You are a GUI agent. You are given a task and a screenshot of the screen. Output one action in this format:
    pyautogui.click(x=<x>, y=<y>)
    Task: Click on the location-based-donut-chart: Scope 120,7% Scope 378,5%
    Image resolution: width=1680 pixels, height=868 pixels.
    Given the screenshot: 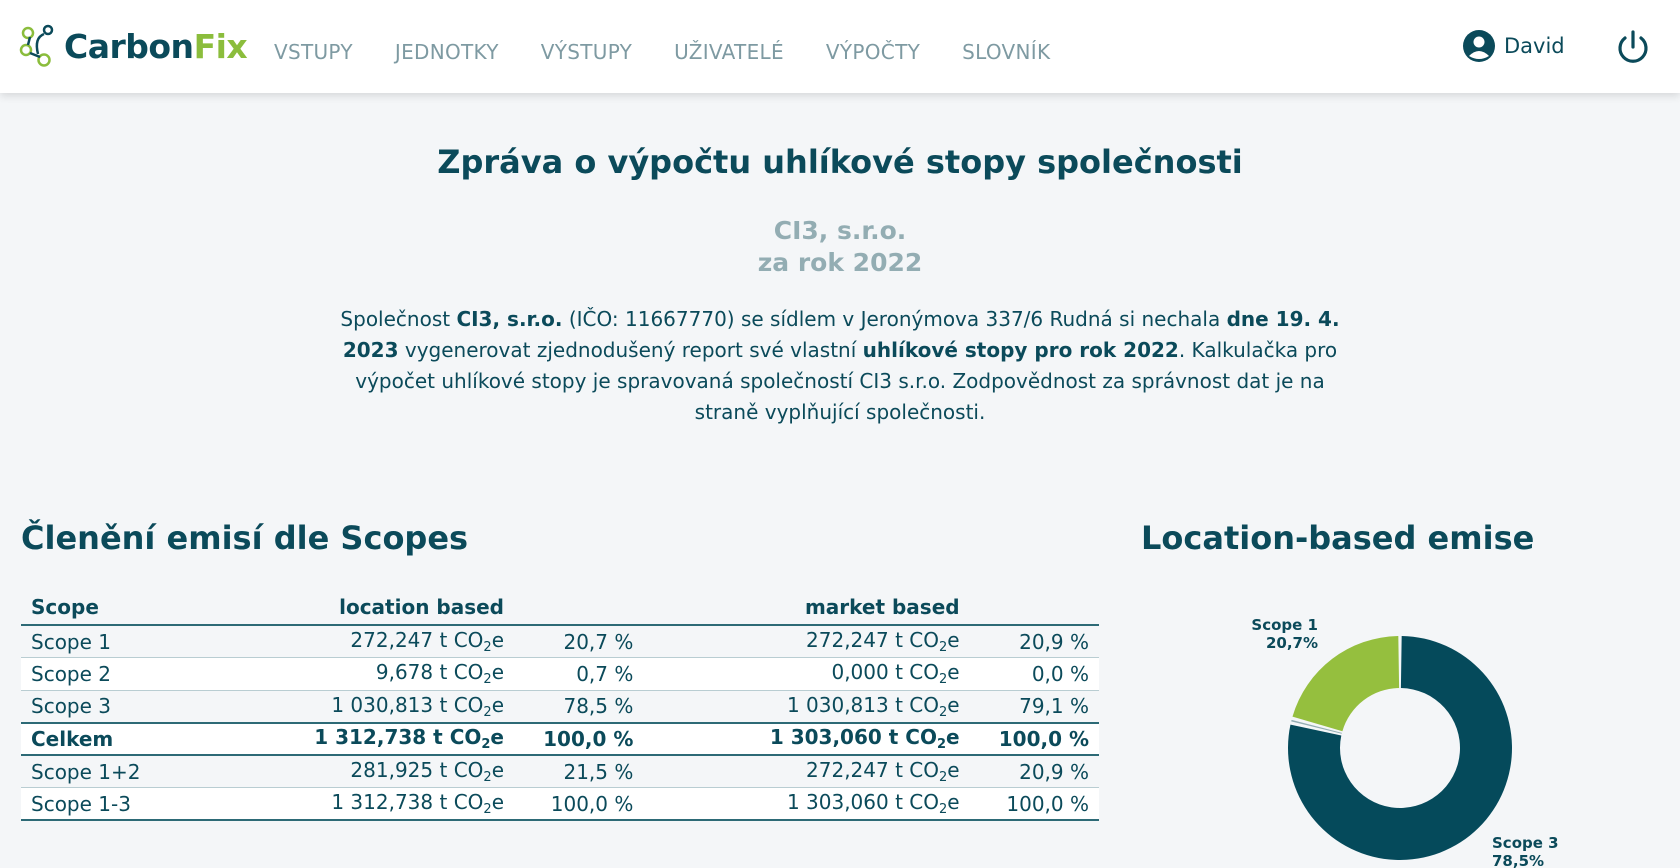 What is the action you would take?
    pyautogui.click(x=1405, y=742)
    